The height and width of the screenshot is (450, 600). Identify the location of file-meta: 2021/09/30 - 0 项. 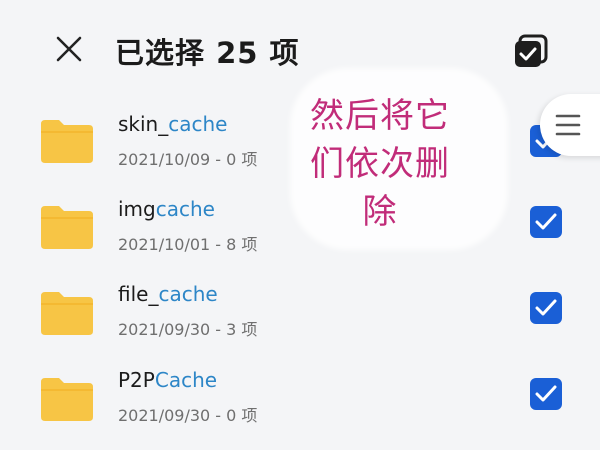
(188, 415).